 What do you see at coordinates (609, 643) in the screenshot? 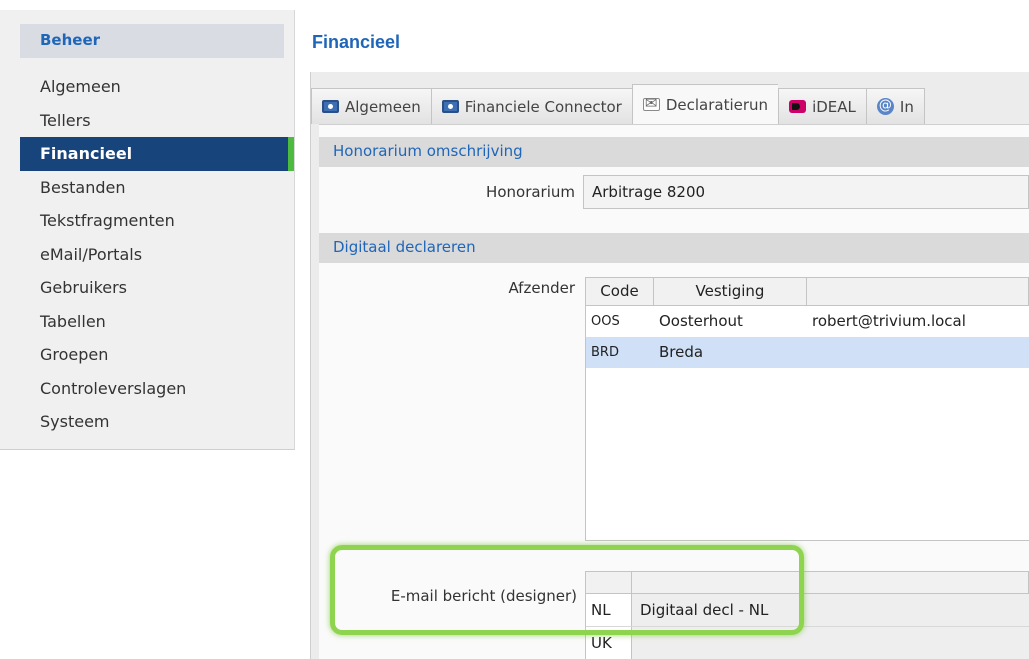
I see `cell-lang: UK` at bounding box center [609, 643].